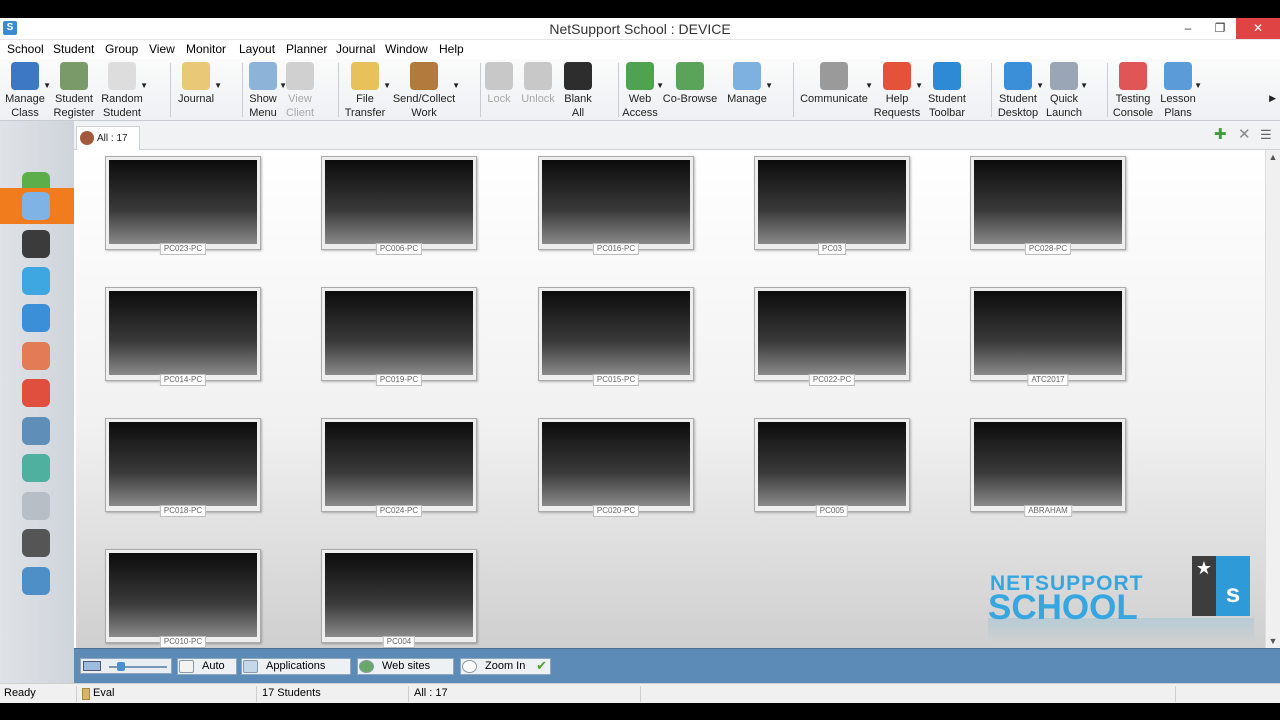  Describe the element at coordinates (257, 49) in the screenshot. I see `menu-layout: Layout` at that location.